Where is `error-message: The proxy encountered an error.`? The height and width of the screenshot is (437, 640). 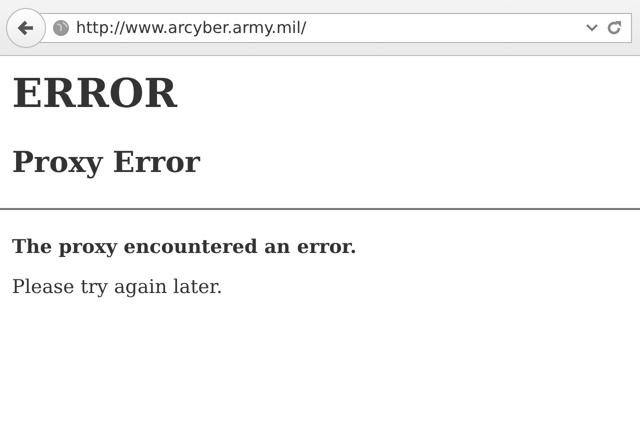
error-message: The proxy encountered an error. is located at coordinates (185, 247).